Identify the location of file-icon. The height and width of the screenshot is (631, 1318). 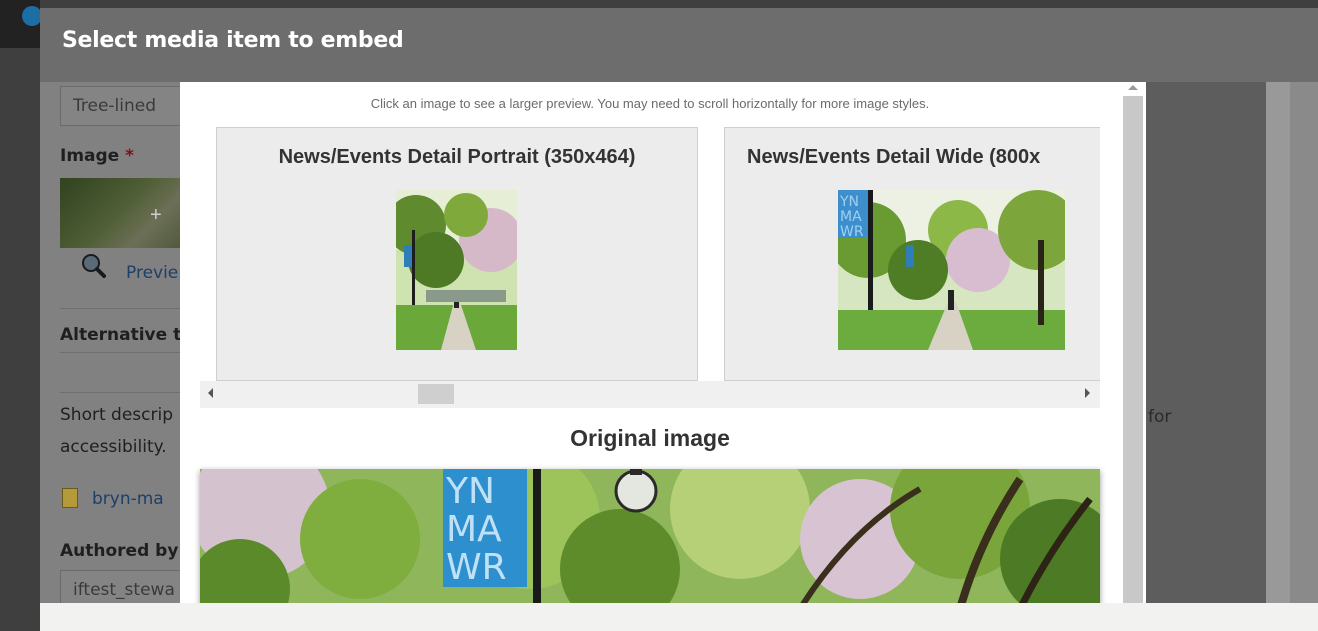
(70, 498).